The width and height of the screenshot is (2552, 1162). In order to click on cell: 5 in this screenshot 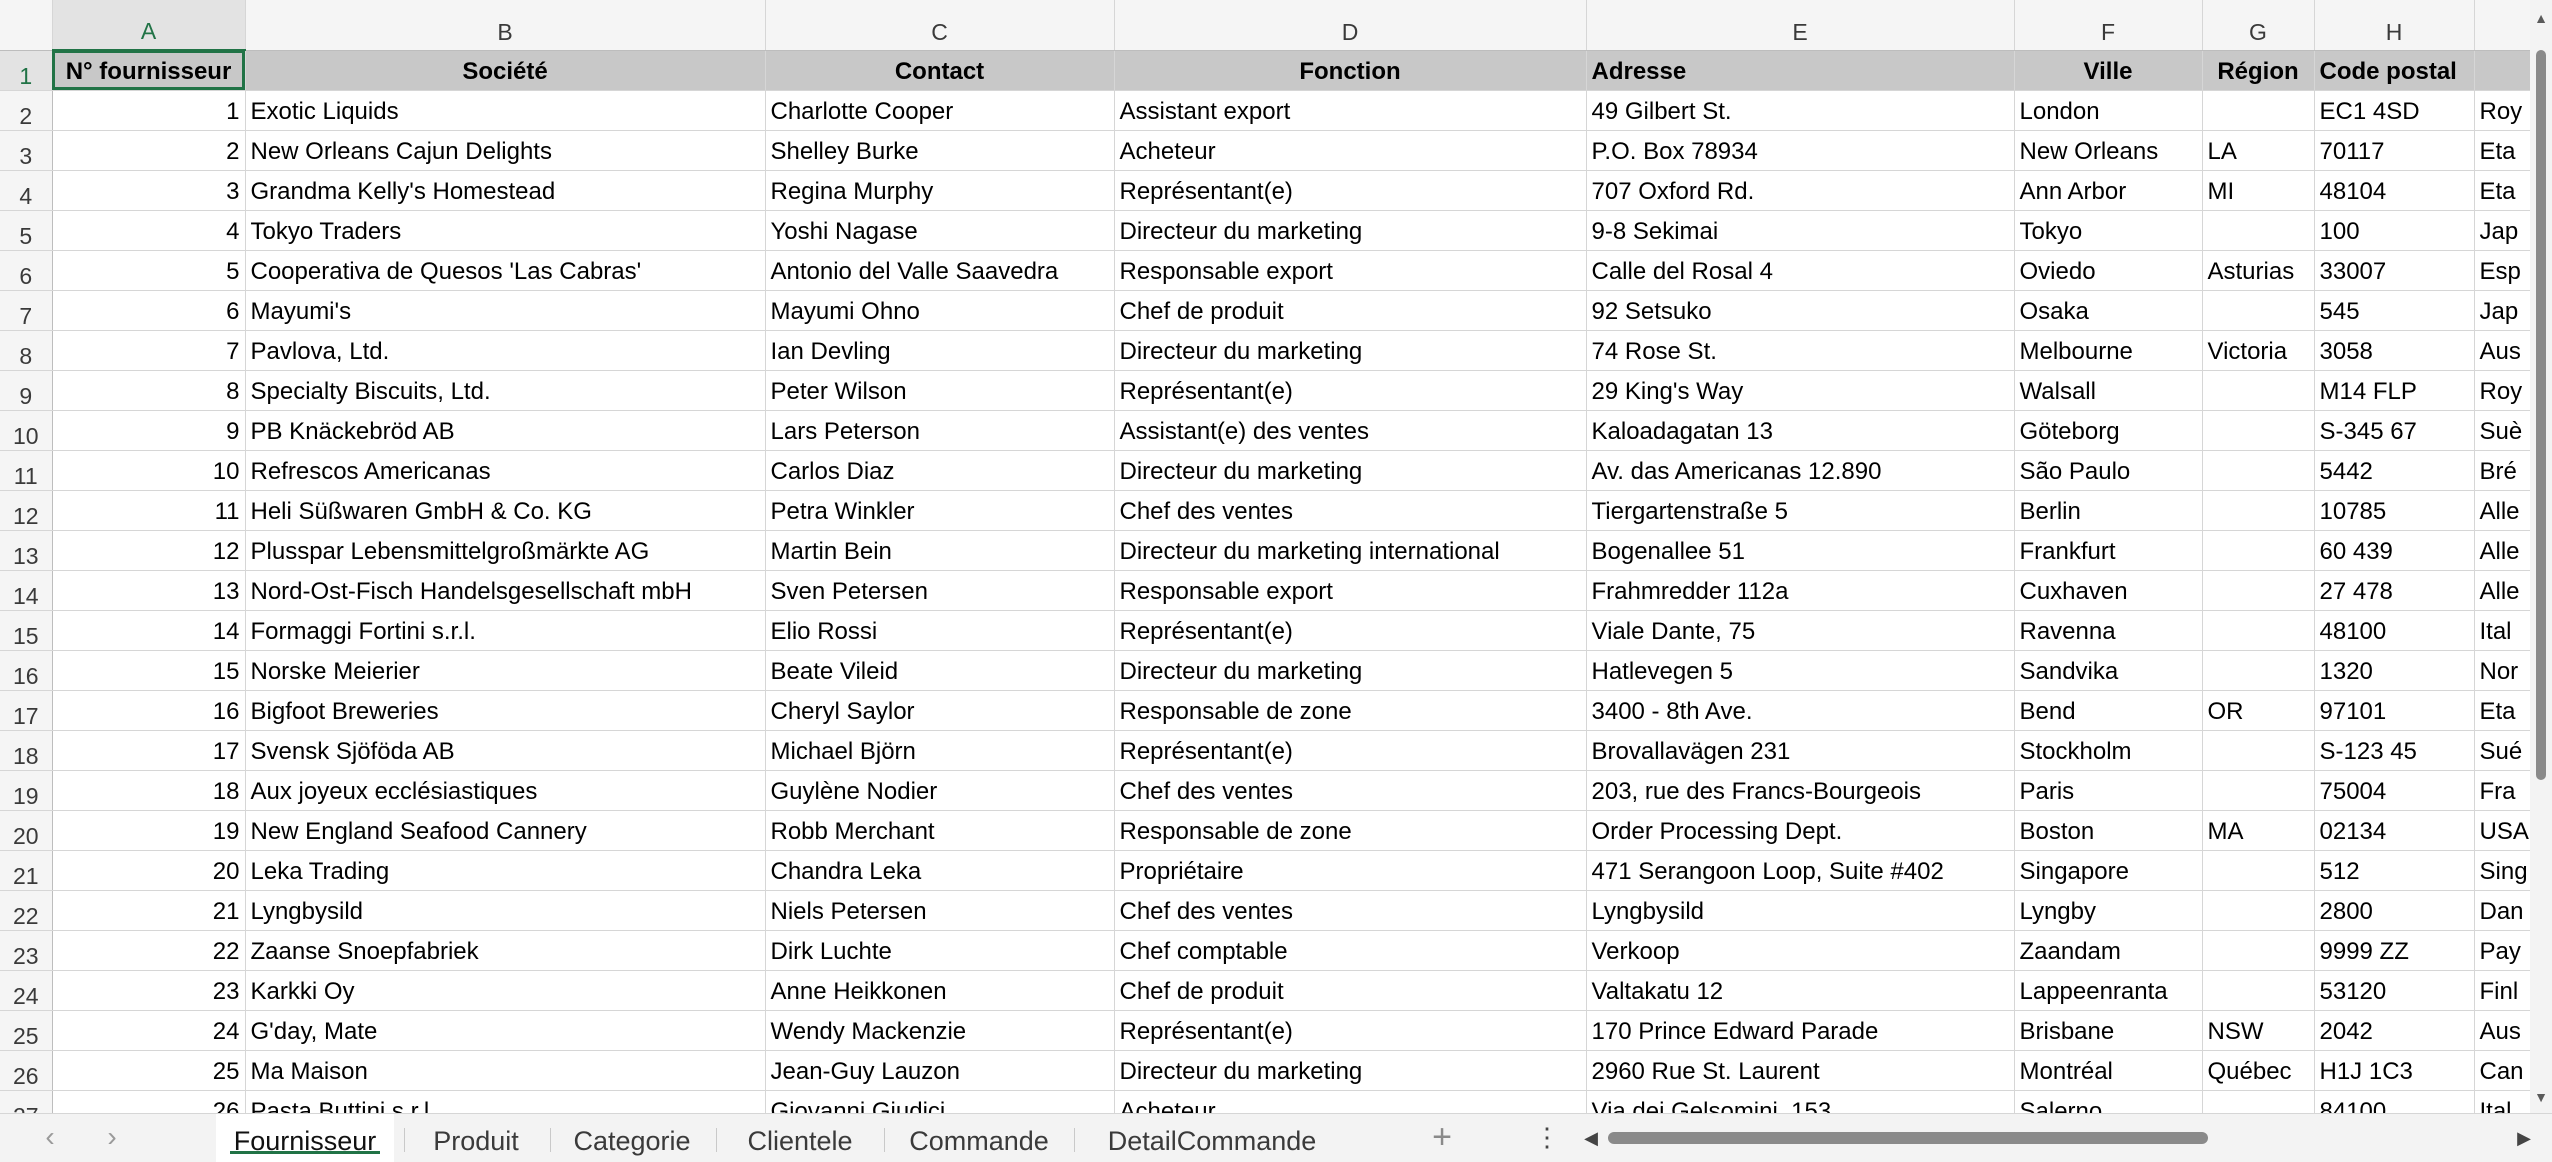, I will do `click(149, 270)`.